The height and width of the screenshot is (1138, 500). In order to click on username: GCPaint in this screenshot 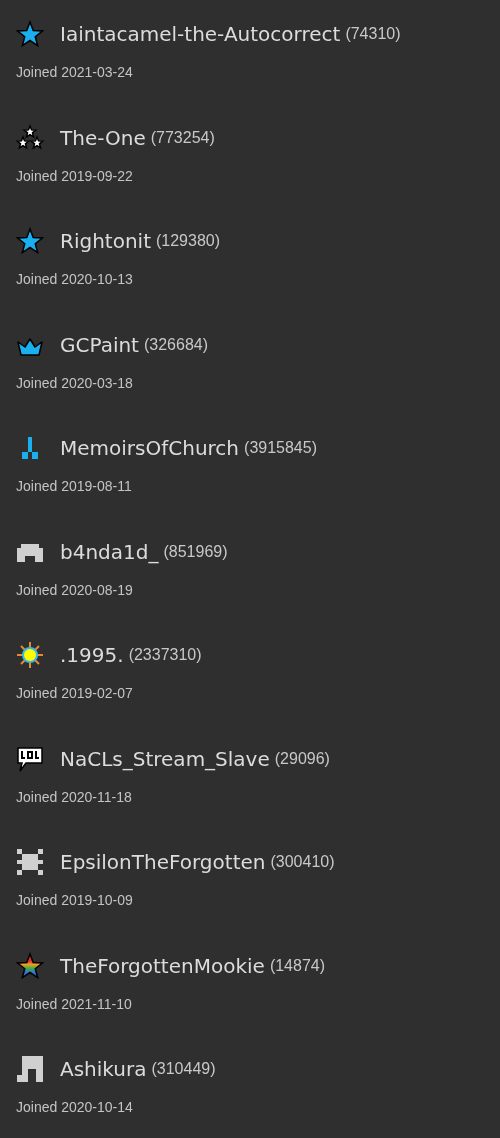, I will do `click(99, 344)`.